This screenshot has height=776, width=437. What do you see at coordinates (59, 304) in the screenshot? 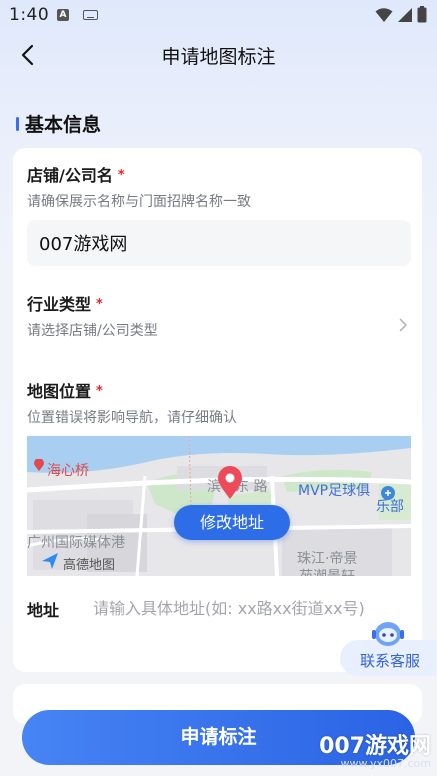
I see `industry-label-text: 行业类型` at bounding box center [59, 304].